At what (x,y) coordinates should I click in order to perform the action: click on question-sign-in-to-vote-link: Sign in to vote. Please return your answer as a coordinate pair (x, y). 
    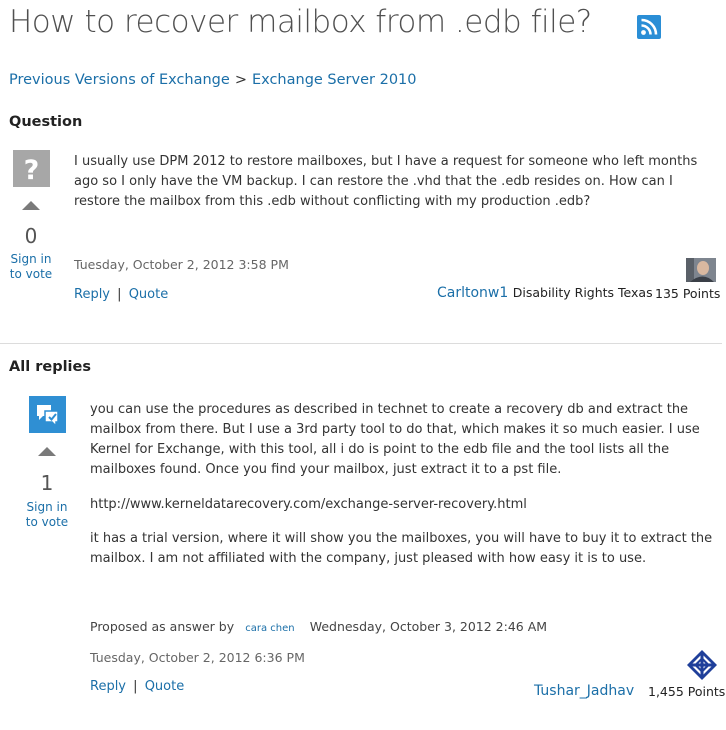
    Looking at the image, I should click on (31, 267).